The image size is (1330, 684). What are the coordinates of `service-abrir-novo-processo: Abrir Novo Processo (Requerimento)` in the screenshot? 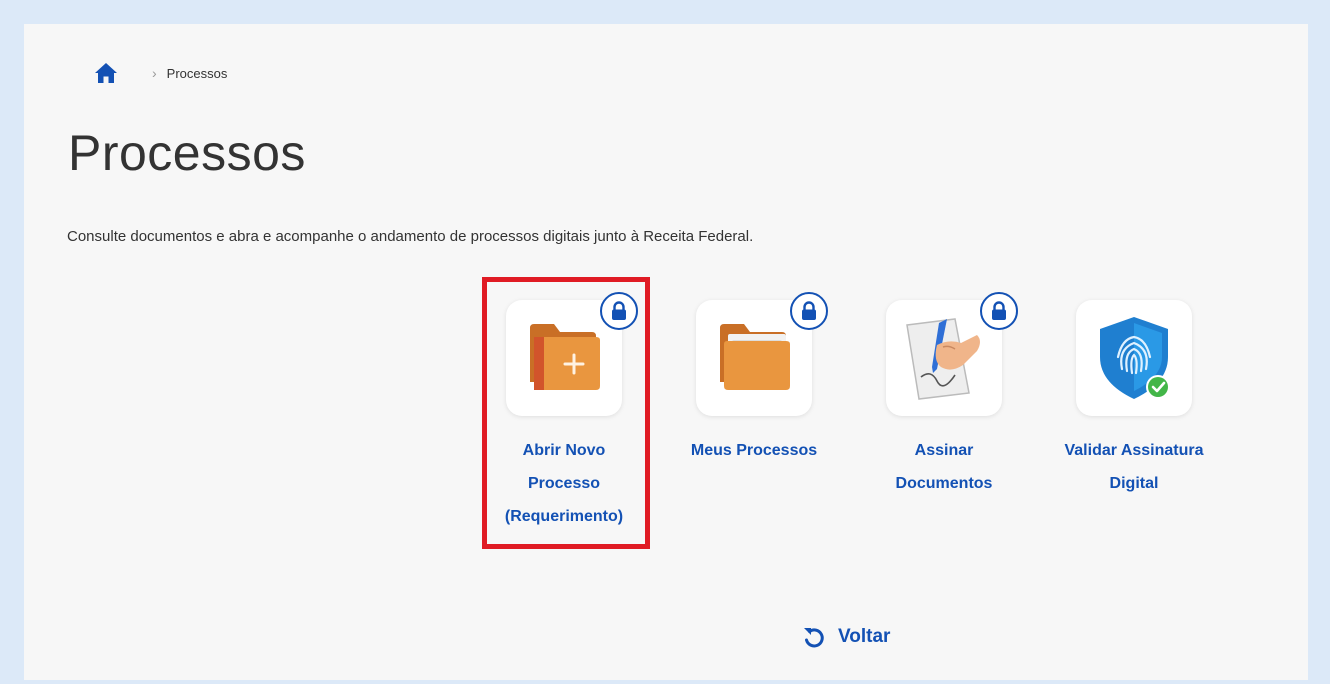 It's located at (564, 412).